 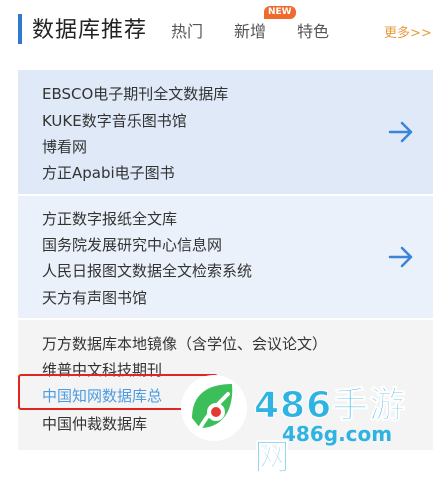 What do you see at coordinates (90, 30) in the screenshot?
I see `section-title: 数据库推荐` at bounding box center [90, 30].